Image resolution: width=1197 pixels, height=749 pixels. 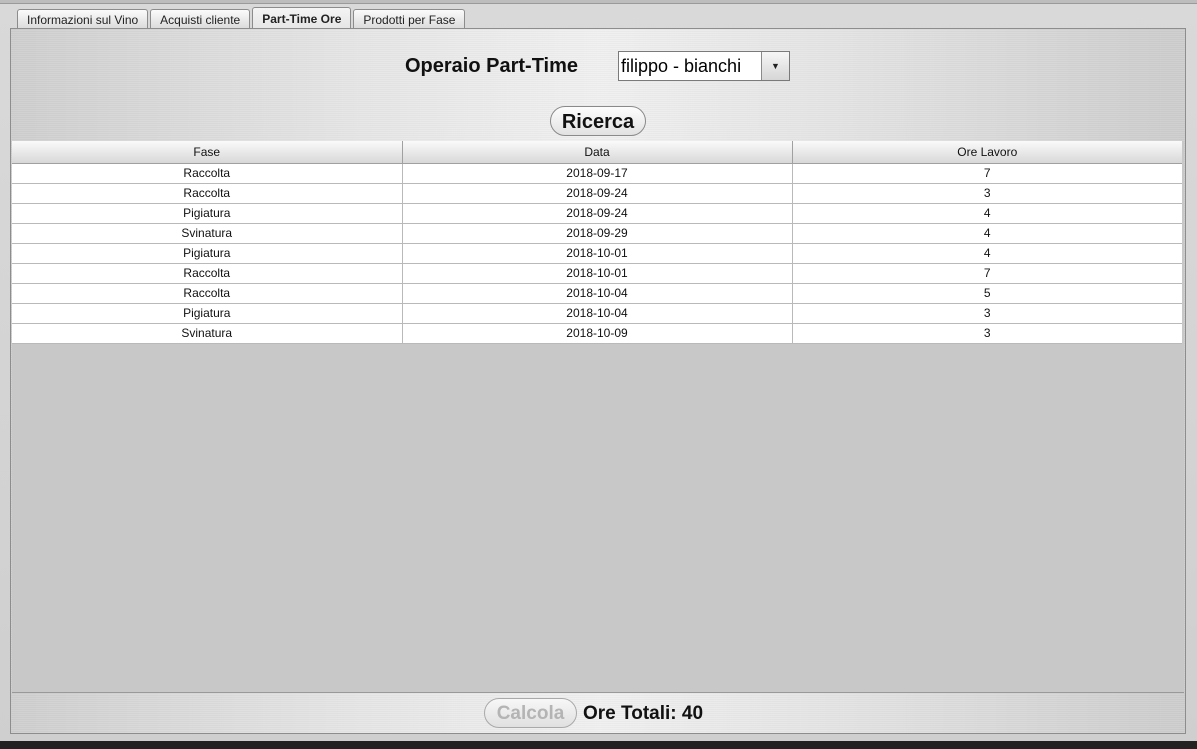 I want to click on column-header-fase: Fase, so click(x=207, y=152).